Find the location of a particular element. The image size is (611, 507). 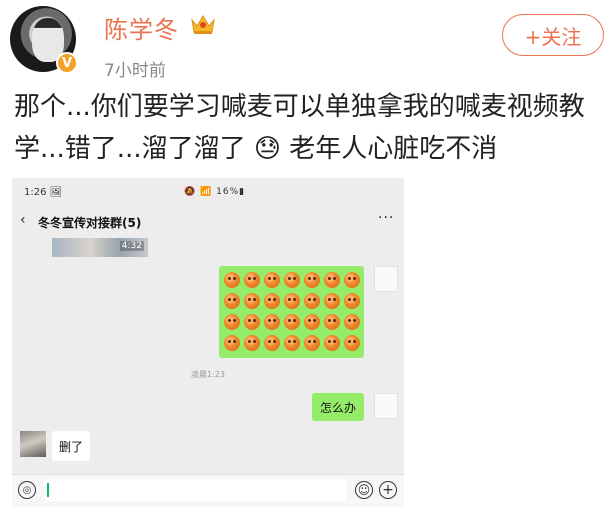

more-options-icon: ··· is located at coordinates (386, 218).